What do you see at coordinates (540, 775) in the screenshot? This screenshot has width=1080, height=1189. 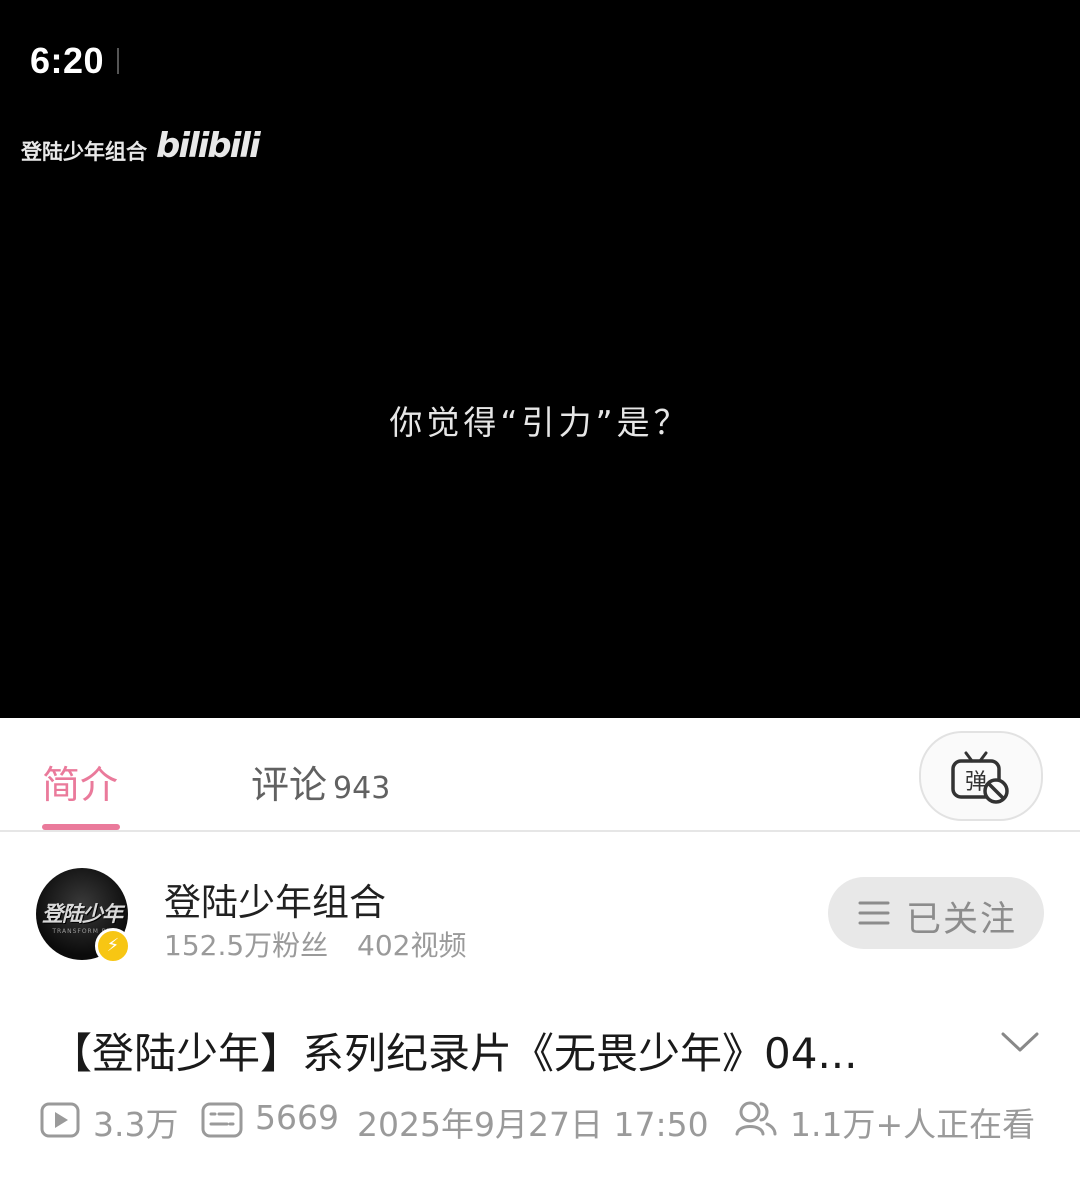 I see `tab-bar: 简介 评论 943 弹` at bounding box center [540, 775].